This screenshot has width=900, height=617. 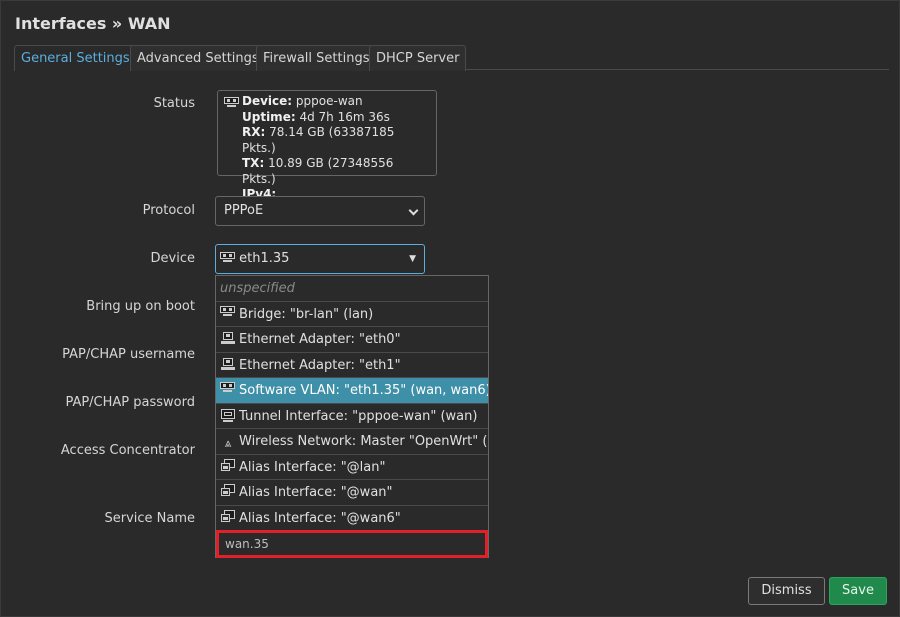 What do you see at coordinates (172, 258) in the screenshot?
I see `device-label: Device` at bounding box center [172, 258].